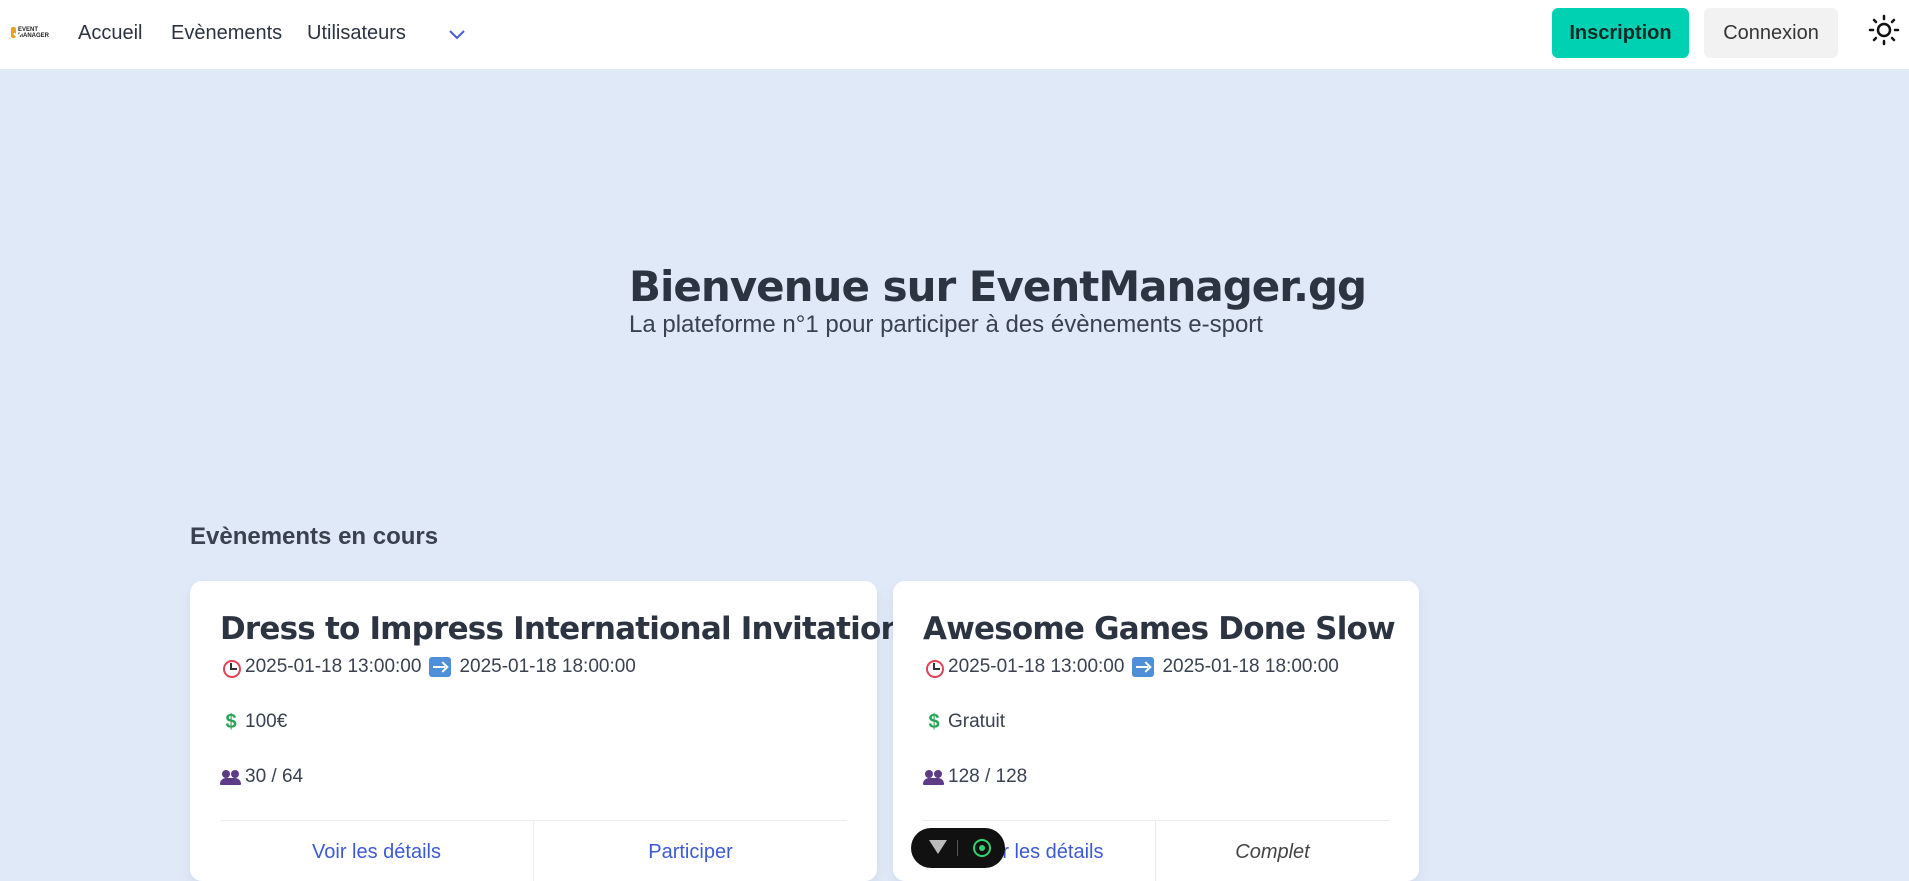  Describe the element at coordinates (13, 32) in the screenshot. I see `logo-check-icon` at that location.